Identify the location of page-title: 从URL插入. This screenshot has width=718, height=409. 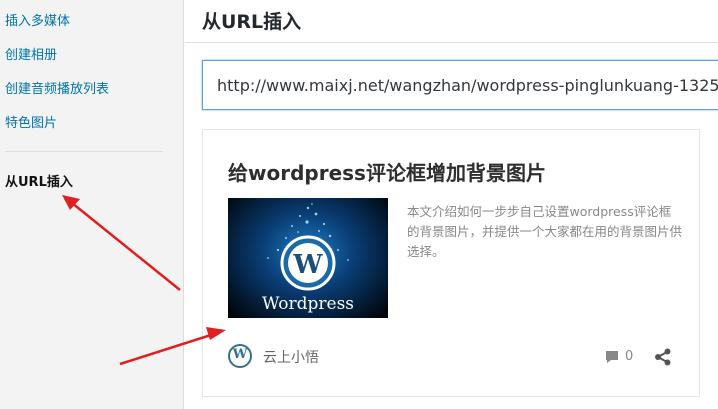
(252, 22).